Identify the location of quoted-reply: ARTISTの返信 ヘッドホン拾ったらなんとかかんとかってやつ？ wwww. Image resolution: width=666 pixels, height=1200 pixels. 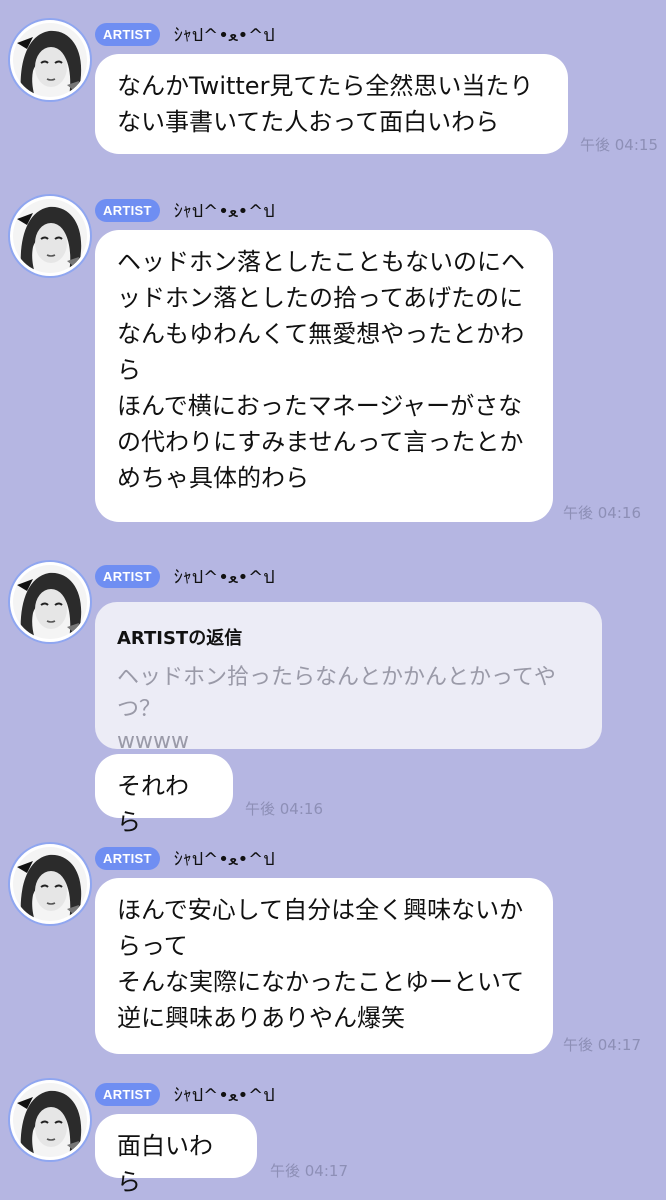
(348, 678).